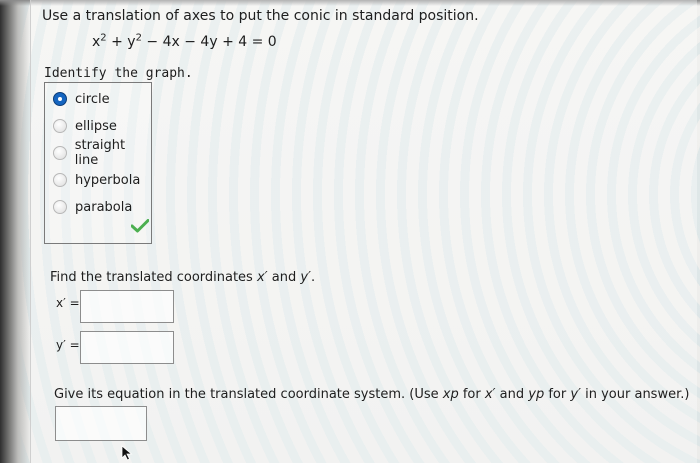 Image resolution: width=700 pixels, height=463 pixels. What do you see at coordinates (101, 423) in the screenshot?
I see `translated-equation-input` at bounding box center [101, 423].